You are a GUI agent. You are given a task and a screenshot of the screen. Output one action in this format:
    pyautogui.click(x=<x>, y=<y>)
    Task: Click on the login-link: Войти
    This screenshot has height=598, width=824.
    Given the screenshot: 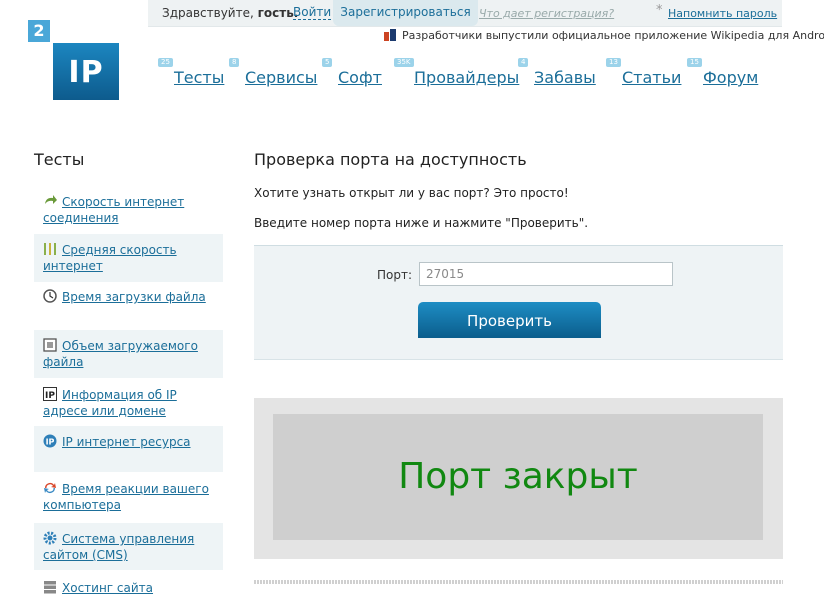 What is the action you would take?
    pyautogui.click(x=312, y=12)
    